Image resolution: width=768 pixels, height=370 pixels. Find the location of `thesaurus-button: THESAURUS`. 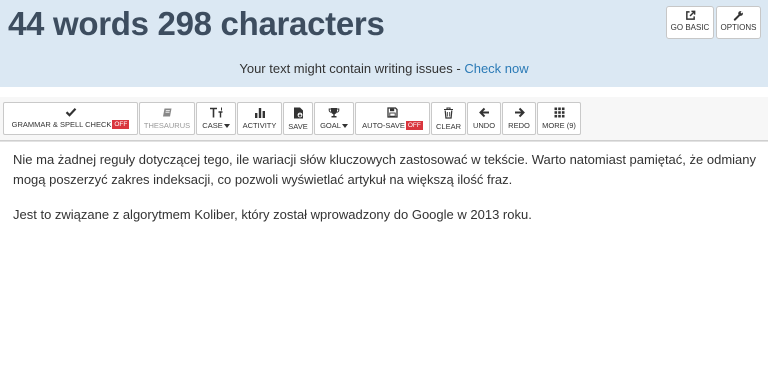

thesaurus-button: THESAURUS is located at coordinates (167, 118).